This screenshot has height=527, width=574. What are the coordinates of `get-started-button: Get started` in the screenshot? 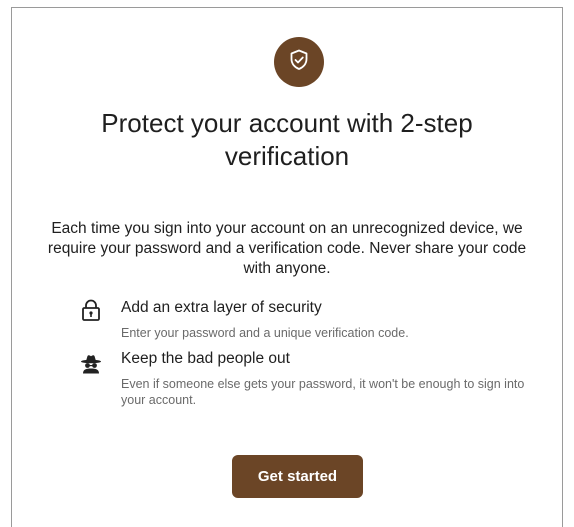 It's located at (297, 476).